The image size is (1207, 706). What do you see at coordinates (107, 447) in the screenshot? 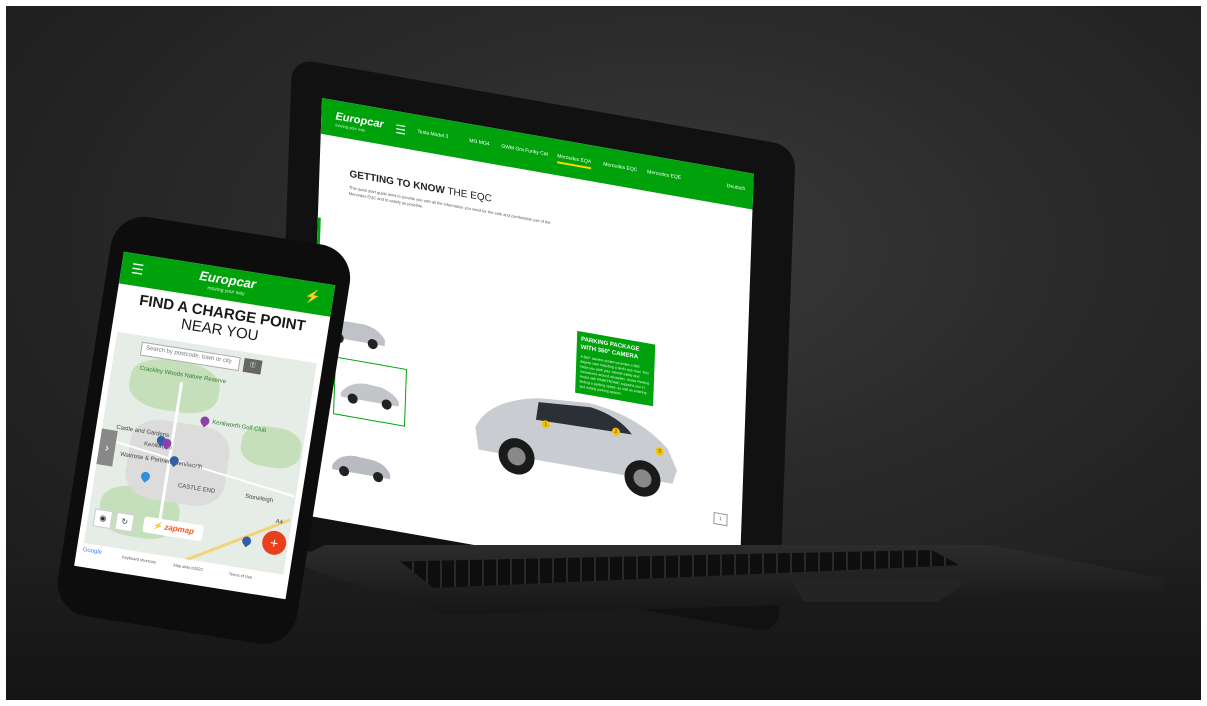
I see `chevron-right-icon: ›` at bounding box center [107, 447].